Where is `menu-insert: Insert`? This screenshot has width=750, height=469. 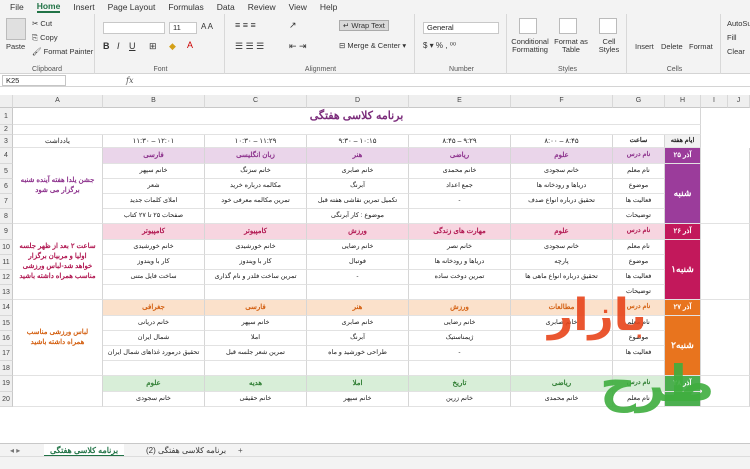 menu-insert: Insert is located at coordinates (83, 7).